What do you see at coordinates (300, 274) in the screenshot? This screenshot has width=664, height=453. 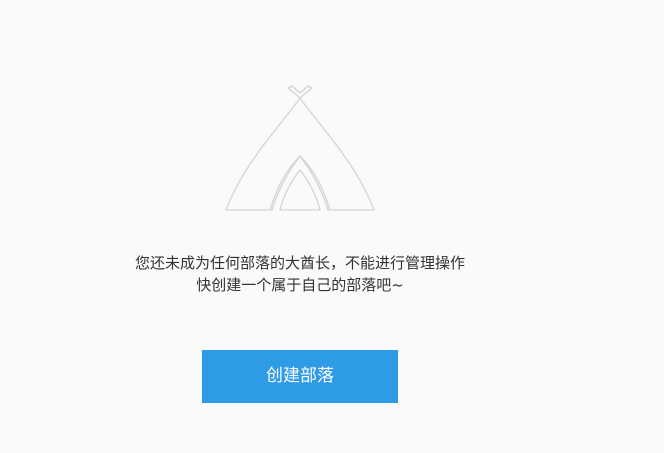 I see `empty-state-message: 您还未成为任何部落的大酋长，不能进行管理操作 快创建一个属于自己的部落吧~` at bounding box center [300, 274].